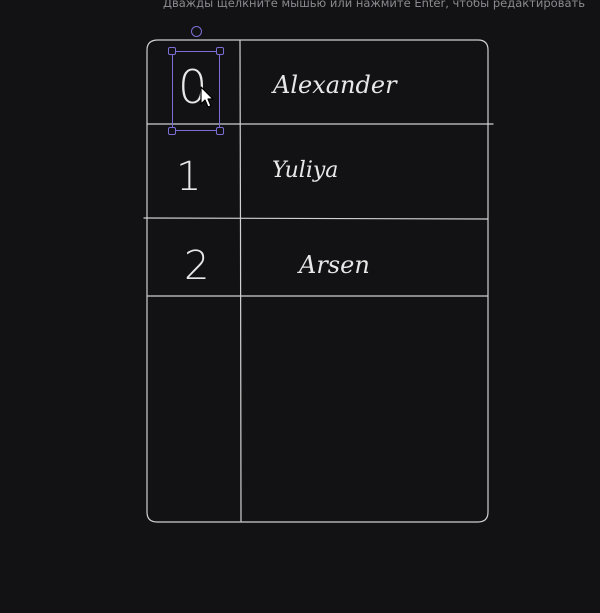 The width and height of the screenshot is (600, 613). I want to click on resize-handle-top-right, so click(220, 51).